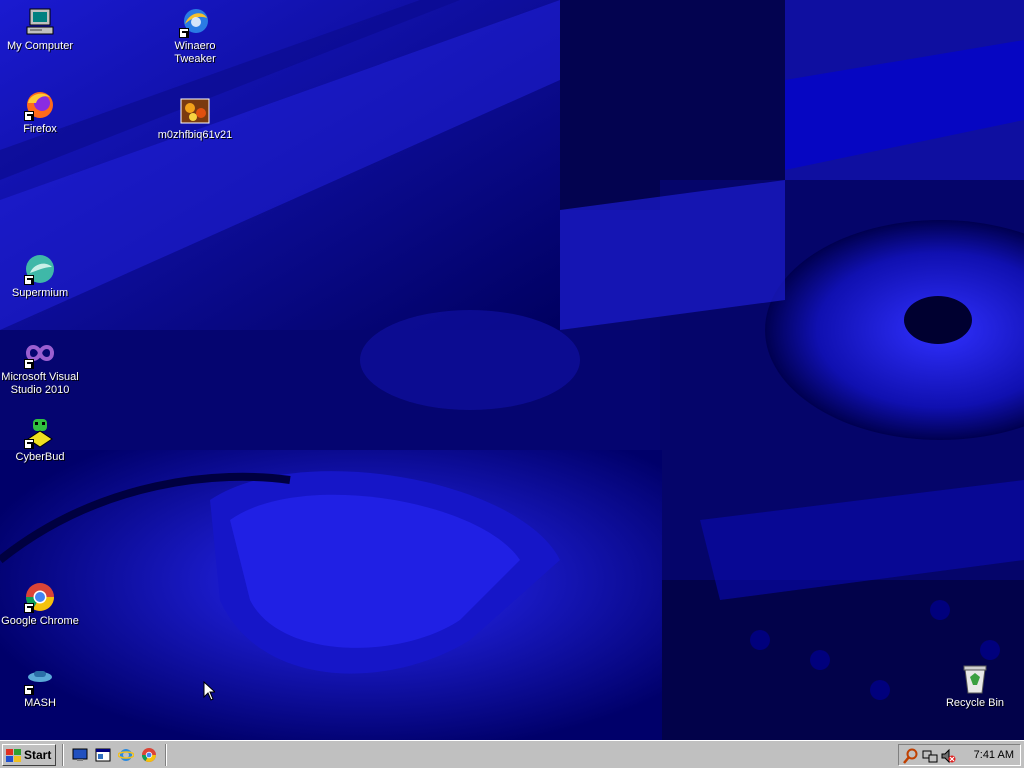 Image resolution: width=1024 pixels, height=768 pixels. I want to click on desktop-icon-recycle-bin: Recycle Bin, so click(975, 686).